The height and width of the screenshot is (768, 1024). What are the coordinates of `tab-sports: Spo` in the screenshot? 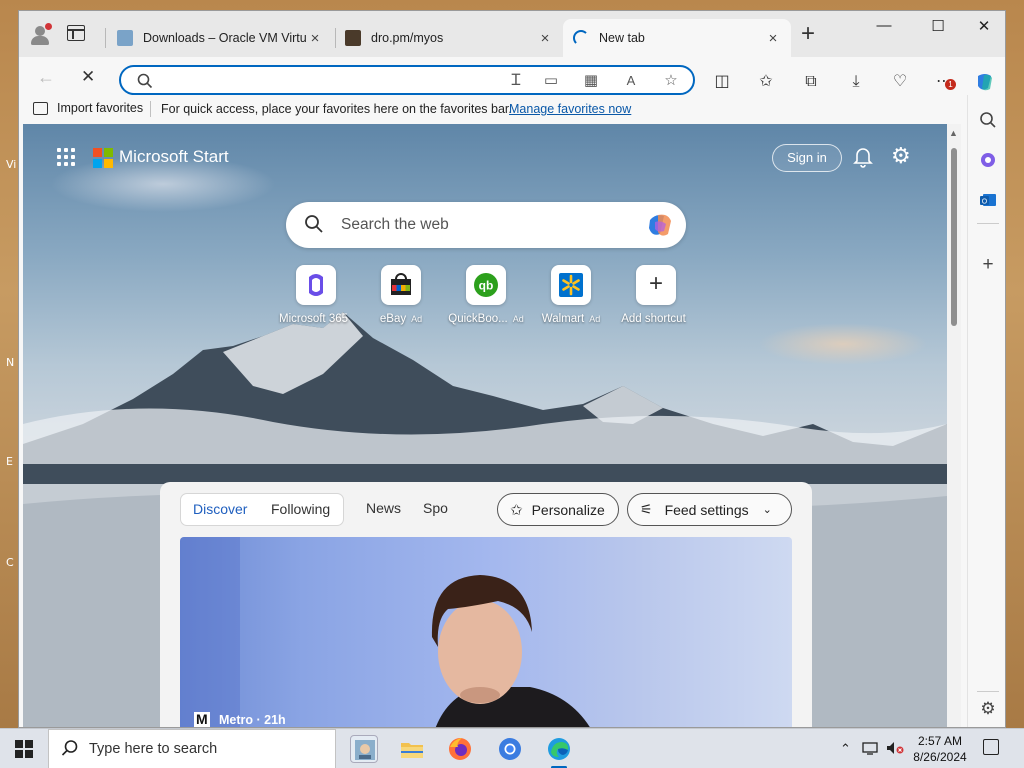 It's located at (435, 508).